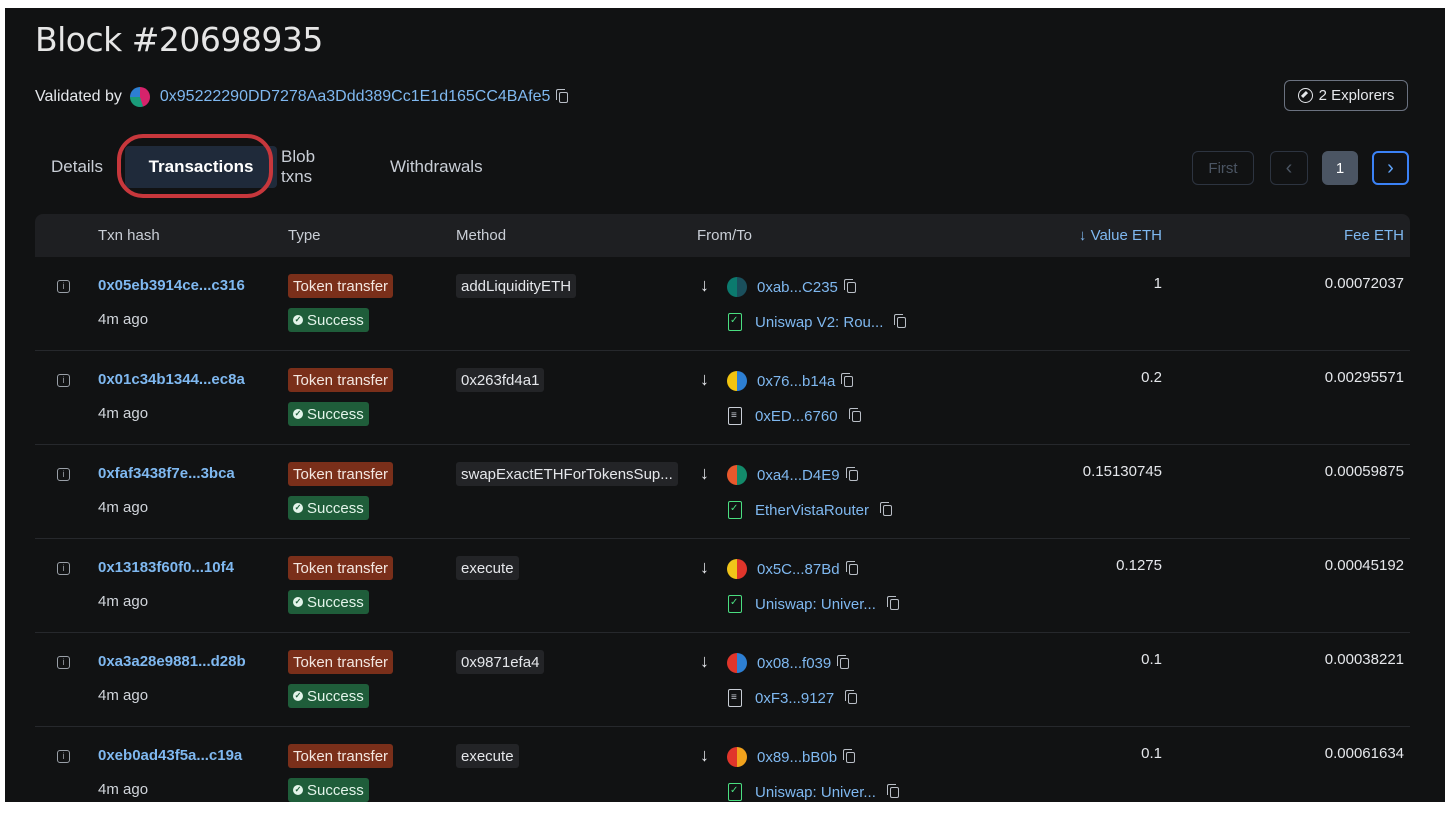  I want to click on page-title: Block #20698935, so click(179, 39).